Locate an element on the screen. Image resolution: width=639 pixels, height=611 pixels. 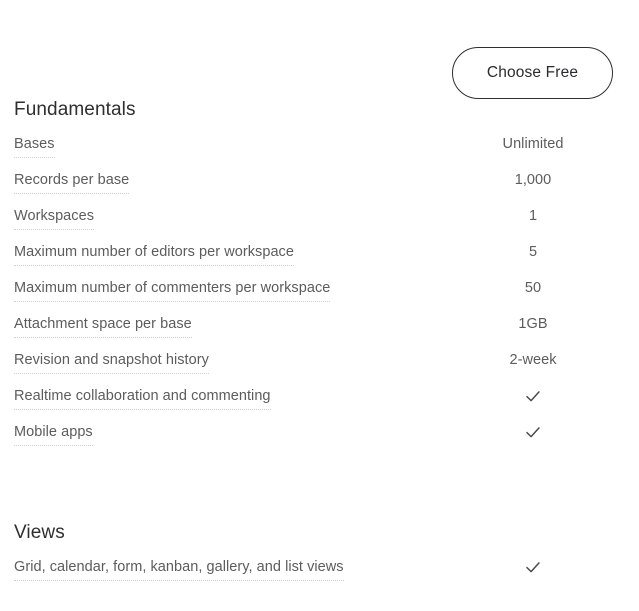
feature-row: Realtime collaboration and commenting is located at coordinates (319, 405).